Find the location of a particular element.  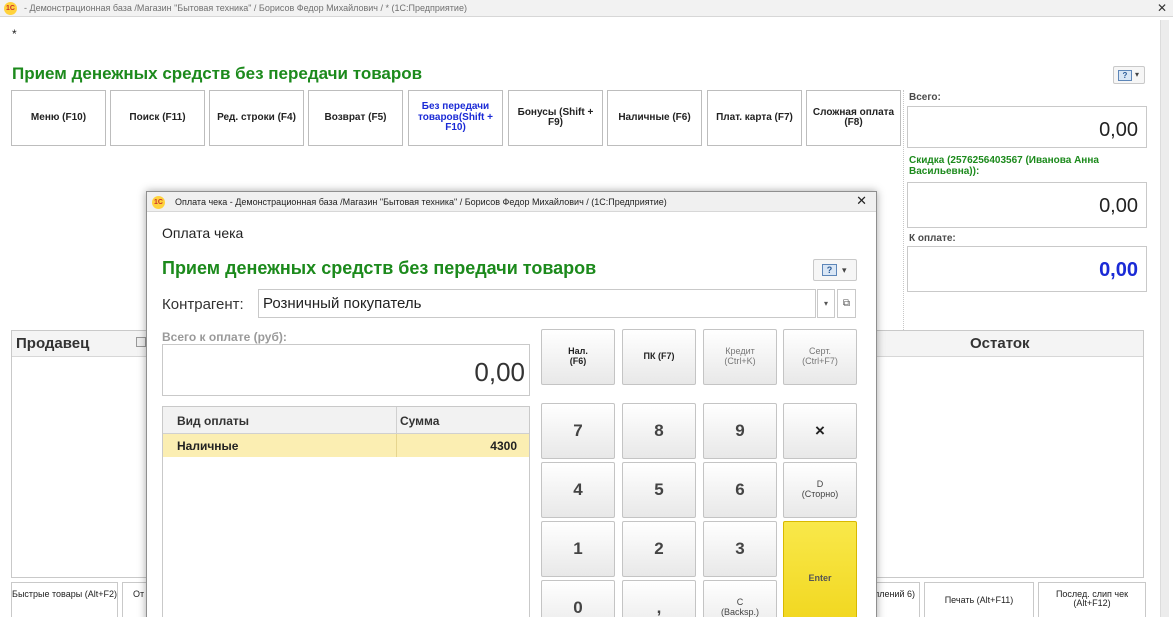

multiply-icon: × is located at coordinates (820, 430).